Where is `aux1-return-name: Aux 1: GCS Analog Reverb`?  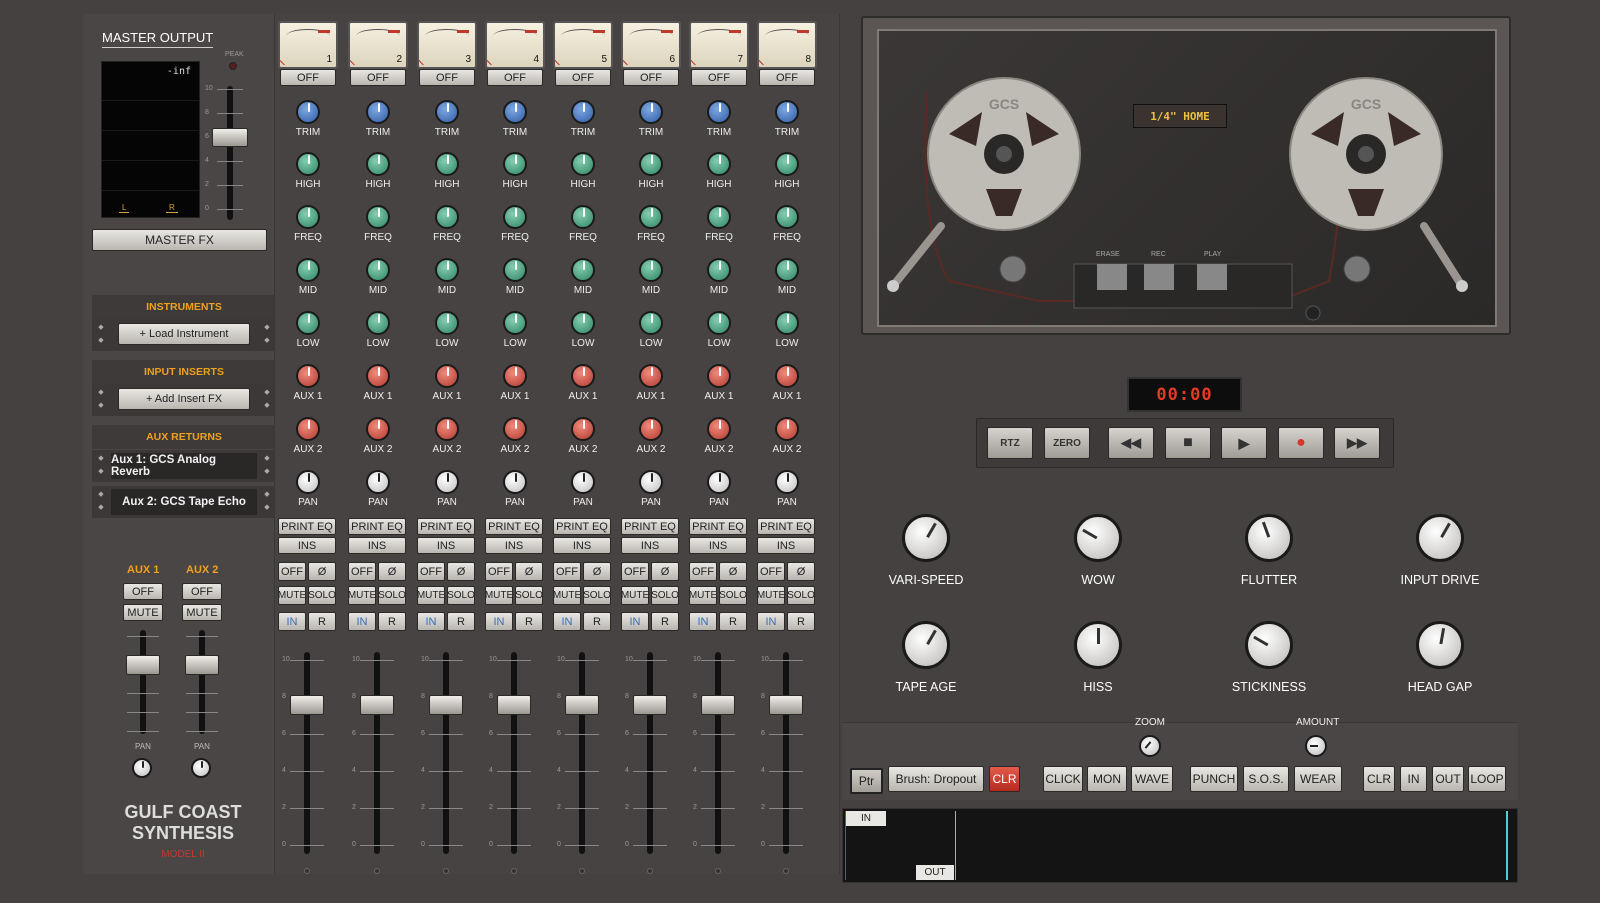
aux1-return-name: Aux 1: GCS Analog Reverb is located at coordinates (184, 466).